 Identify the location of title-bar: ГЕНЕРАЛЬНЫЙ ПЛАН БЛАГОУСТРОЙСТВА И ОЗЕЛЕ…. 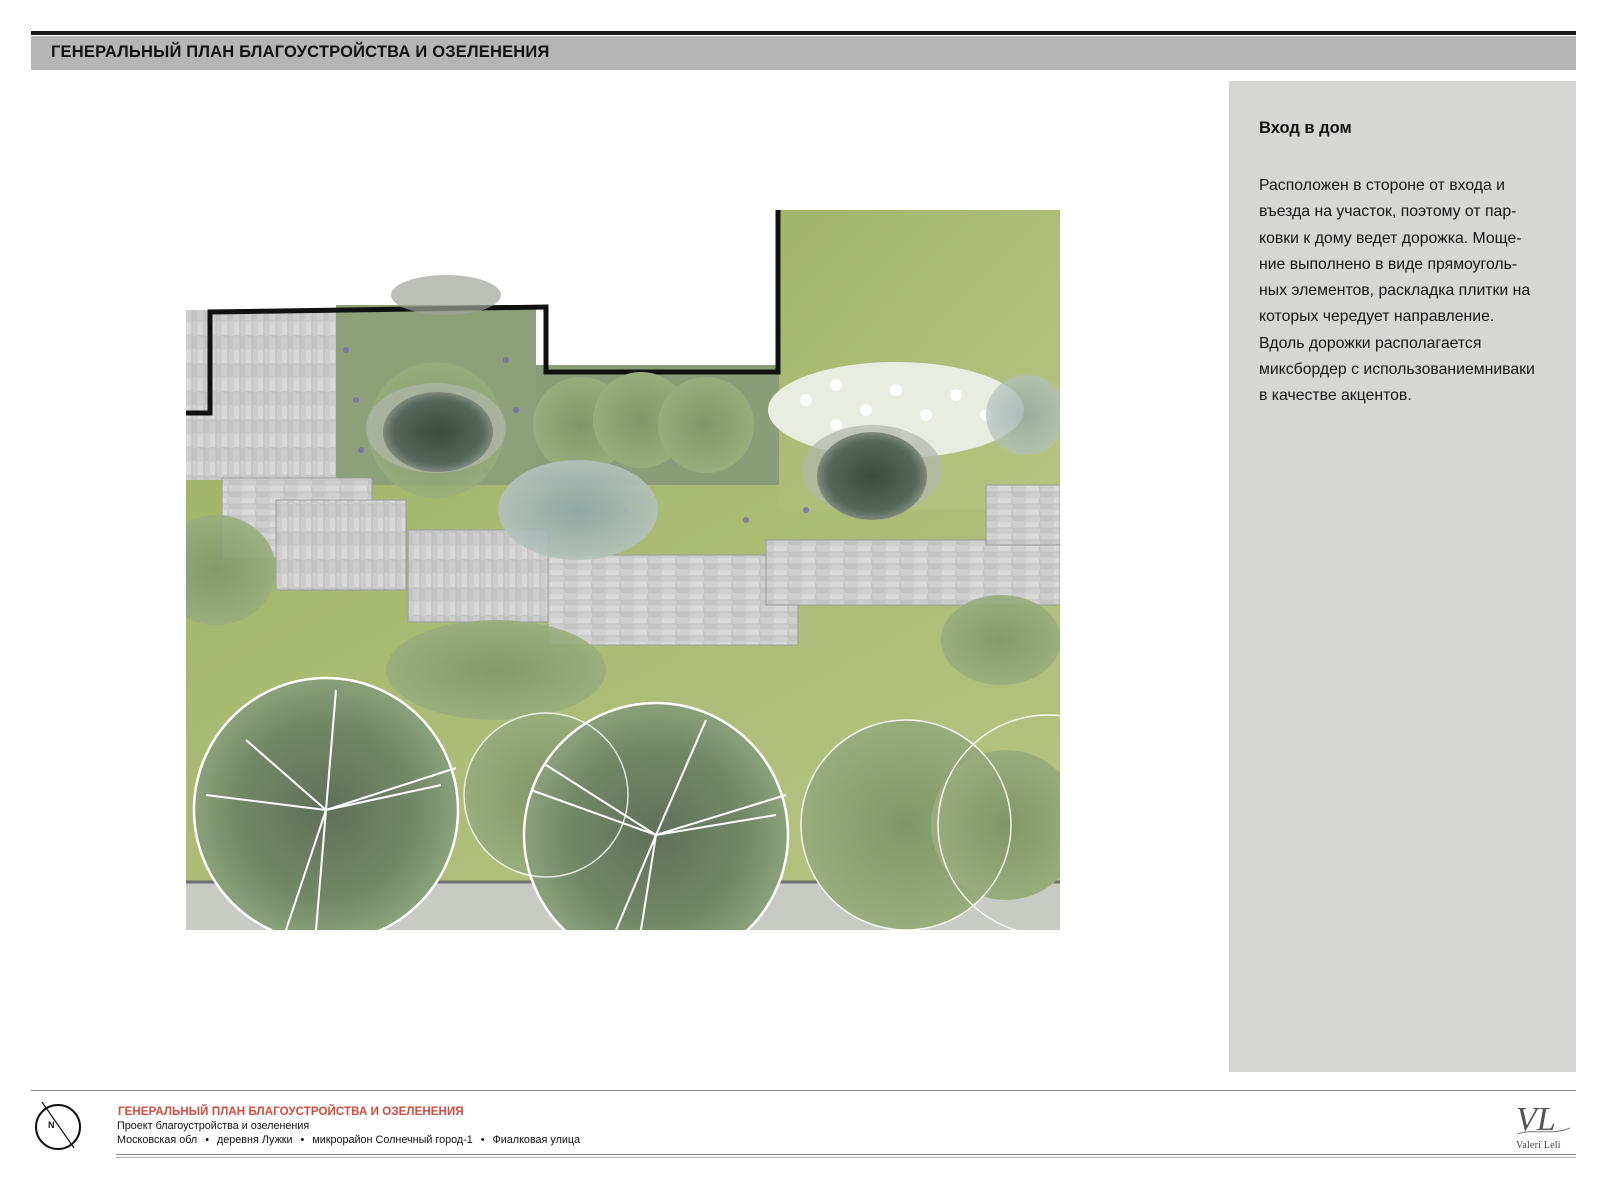
(803, 50).